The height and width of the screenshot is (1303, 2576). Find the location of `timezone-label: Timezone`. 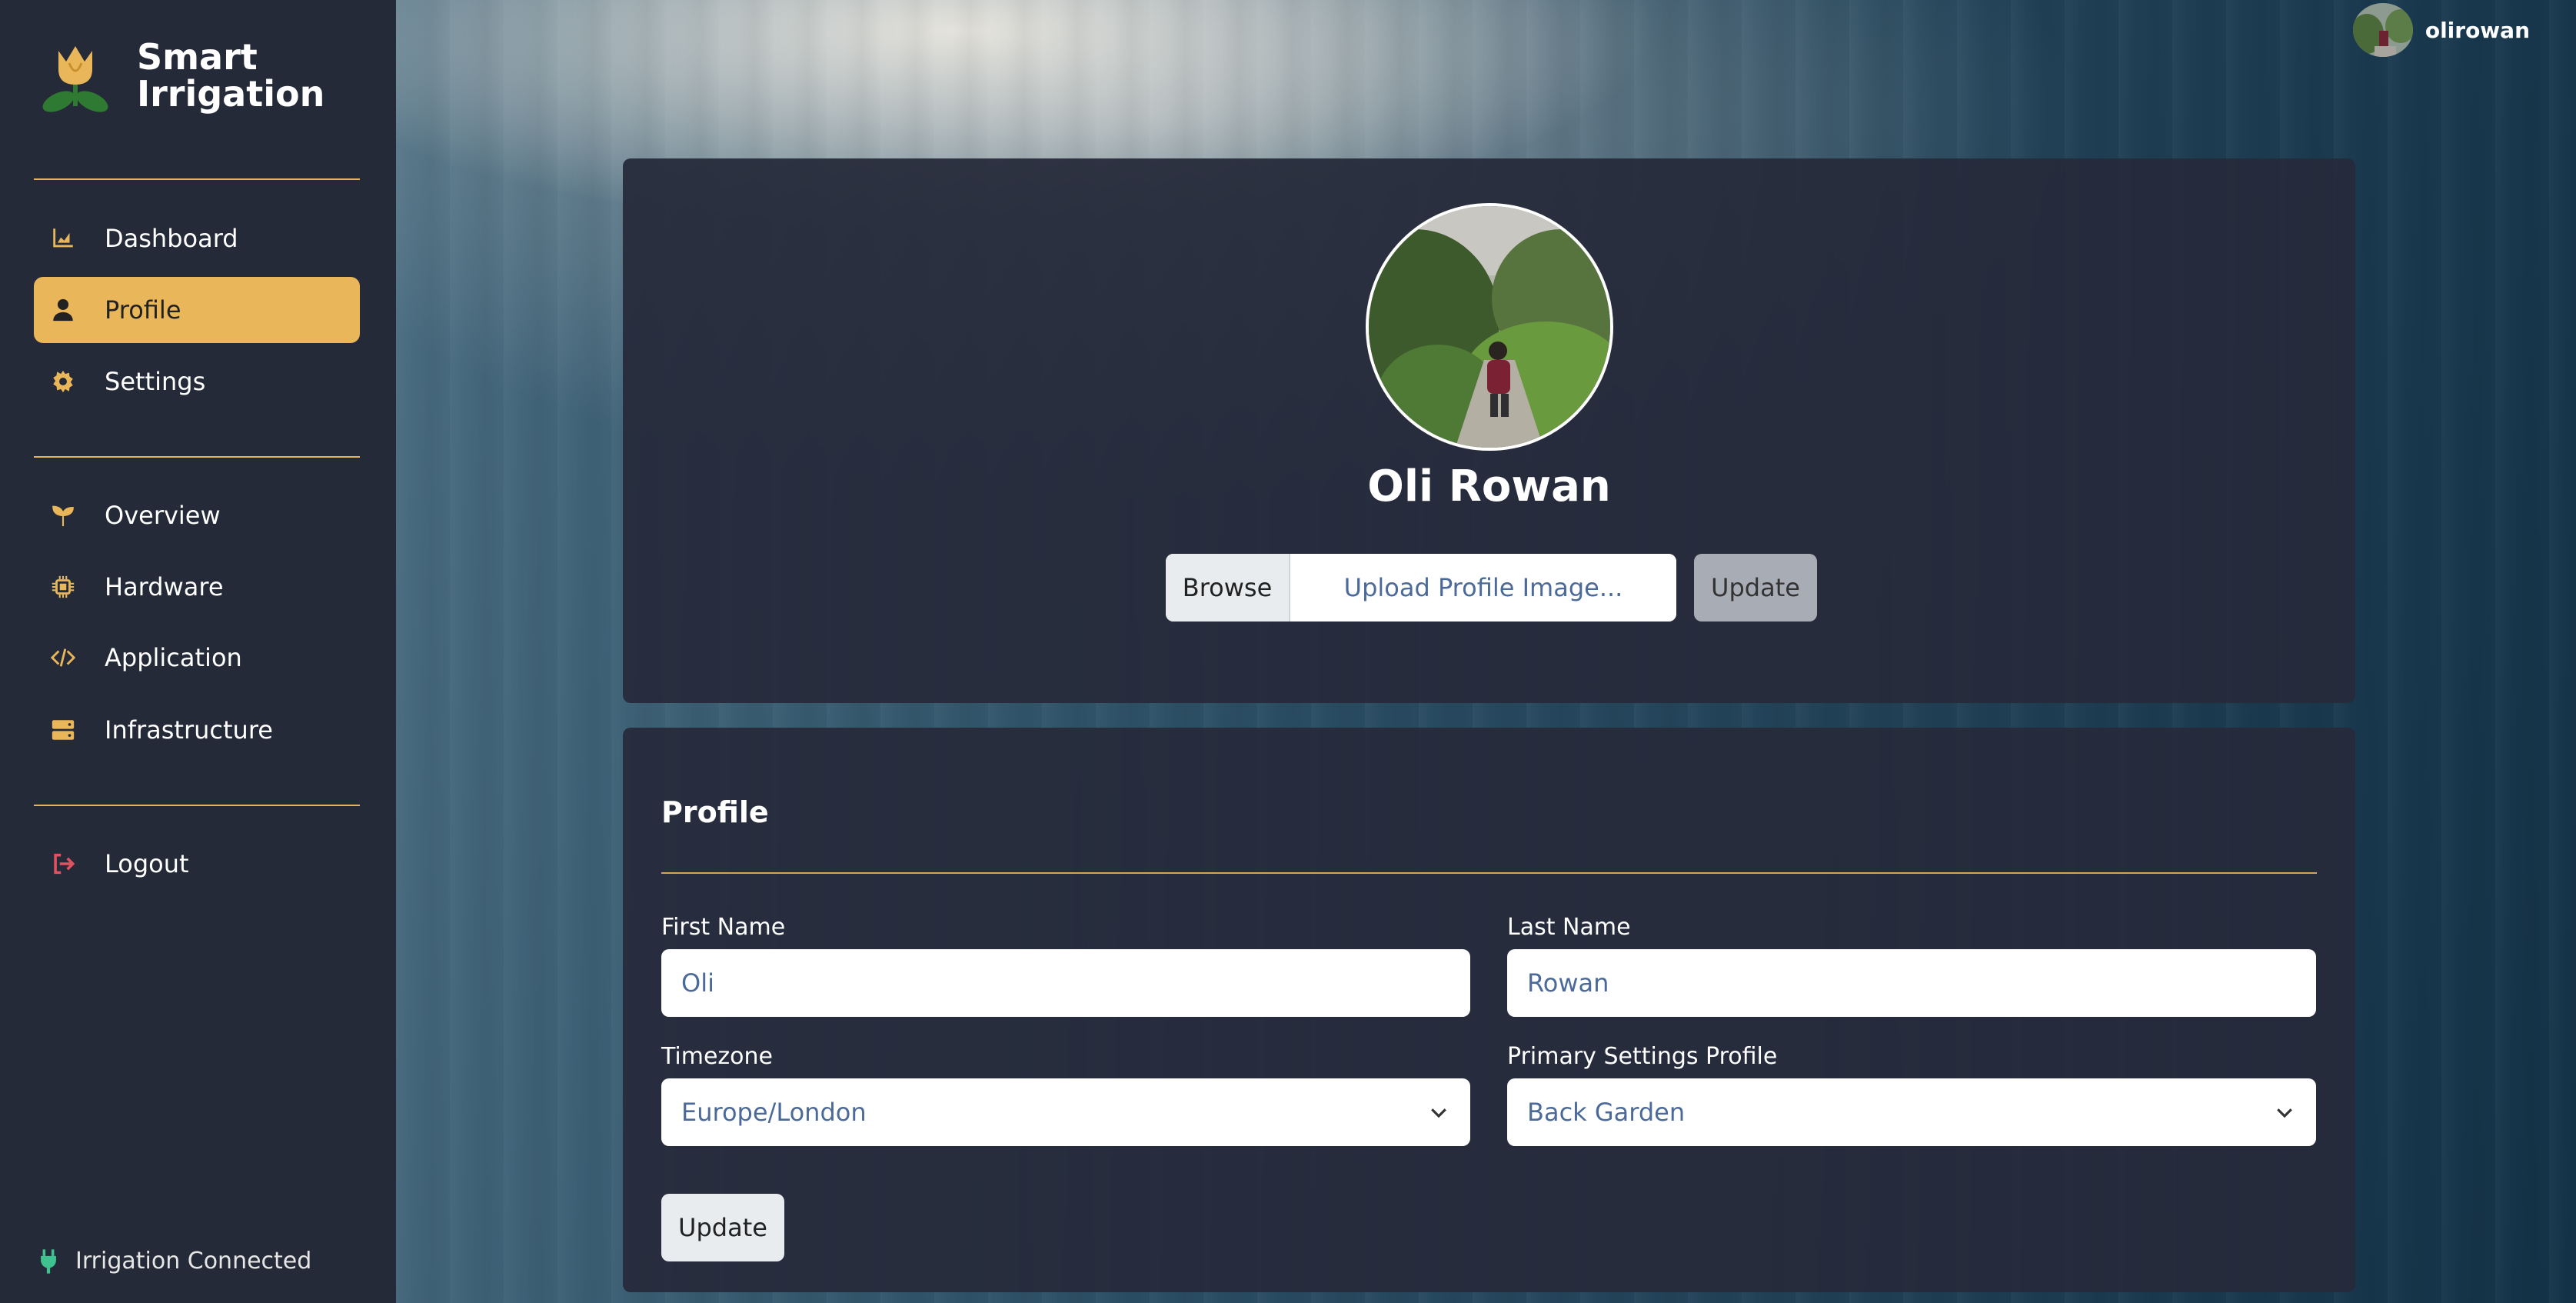

timezone-label: Timezone is located at coordinates (717, 1056).